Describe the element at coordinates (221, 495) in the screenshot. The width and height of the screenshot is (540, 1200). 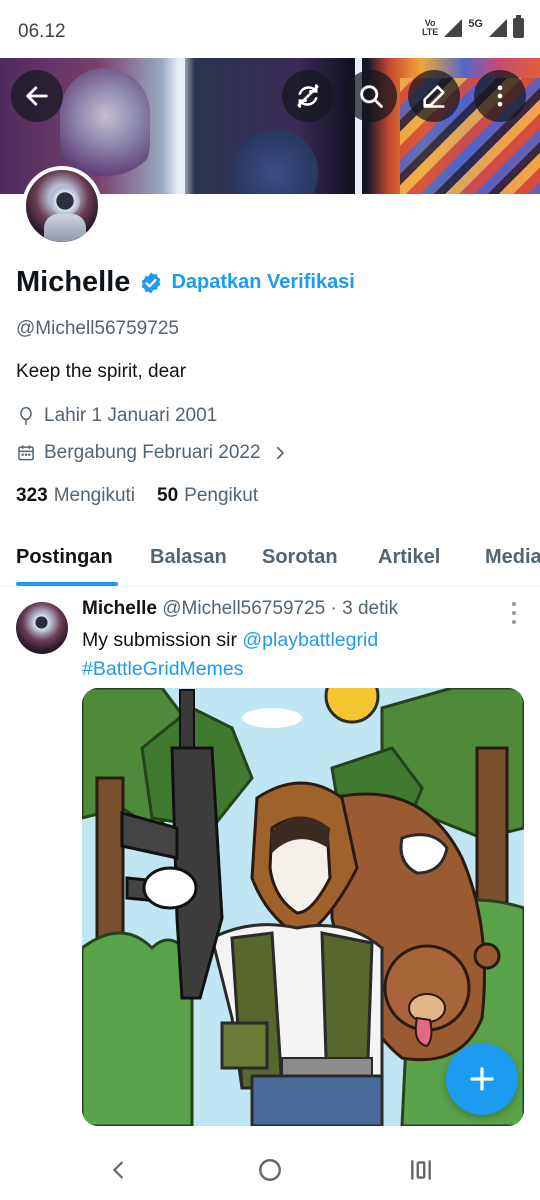
I see `followers-label: Pengikut` at that location.